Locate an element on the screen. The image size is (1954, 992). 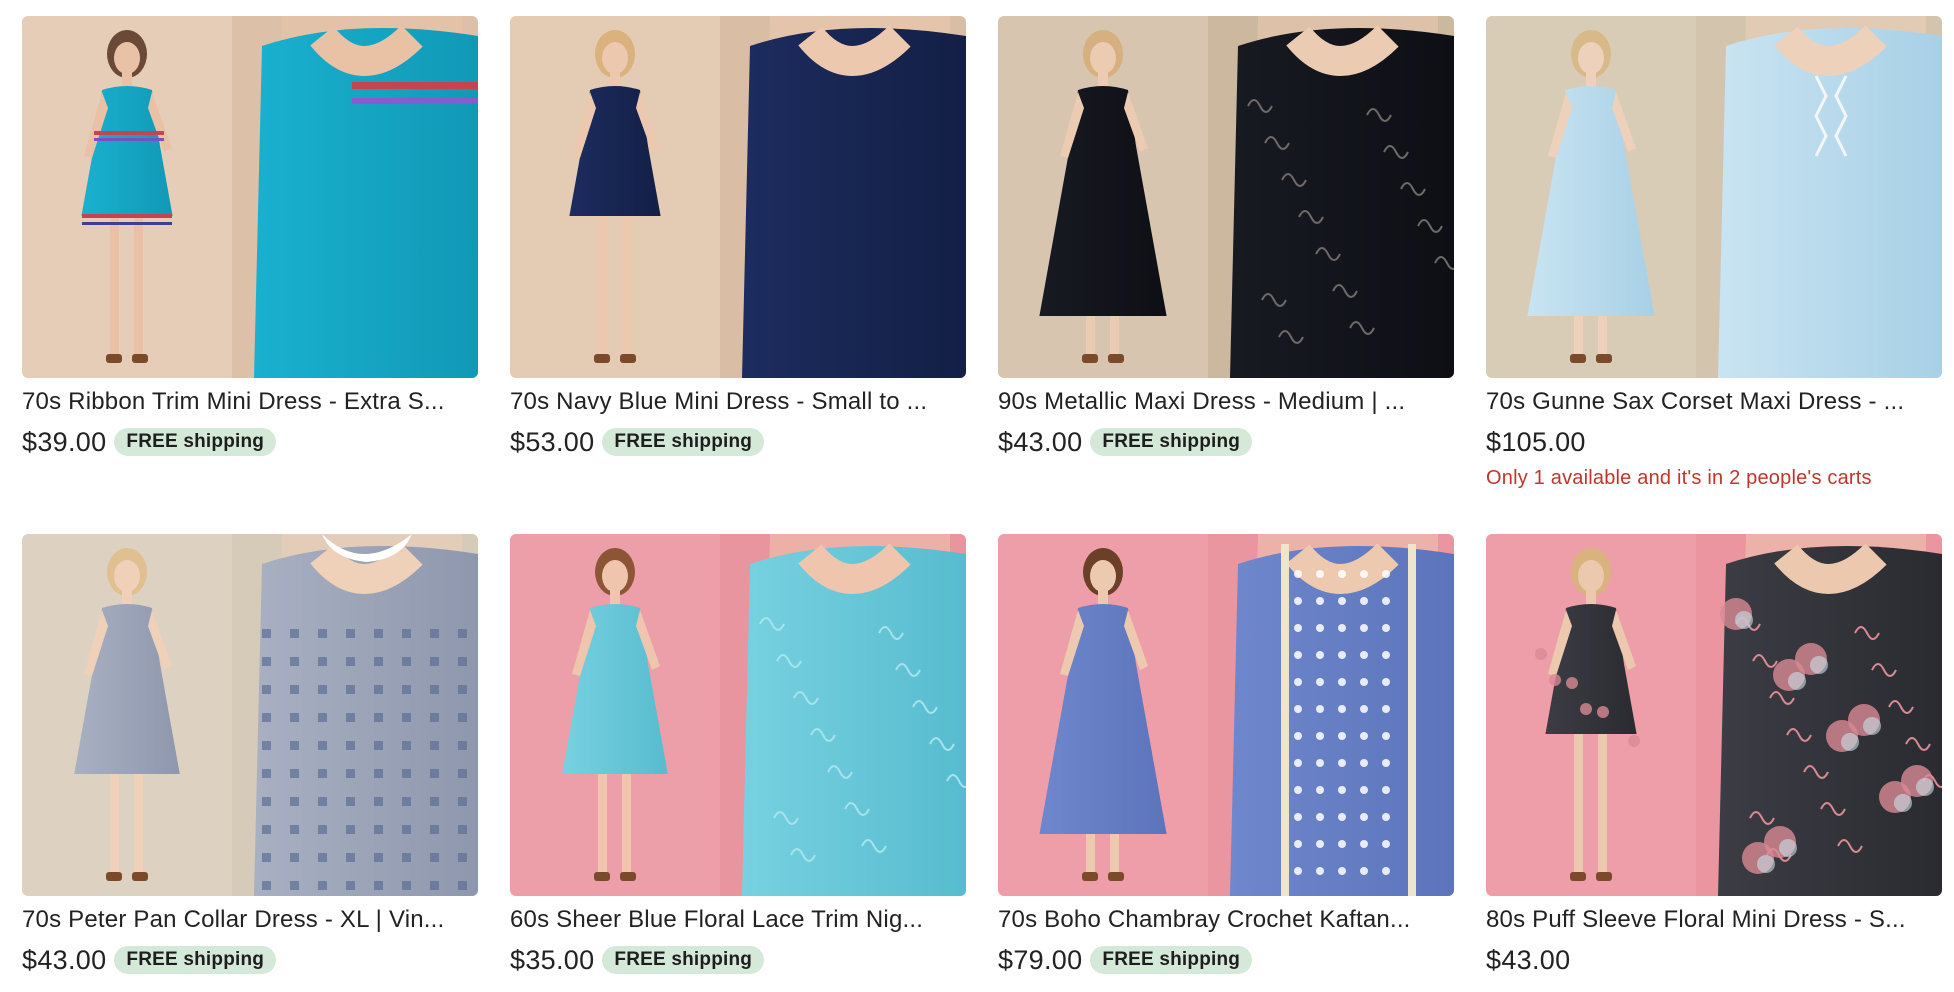
listing-price: $39.00 is located at coordinates (64, 441).